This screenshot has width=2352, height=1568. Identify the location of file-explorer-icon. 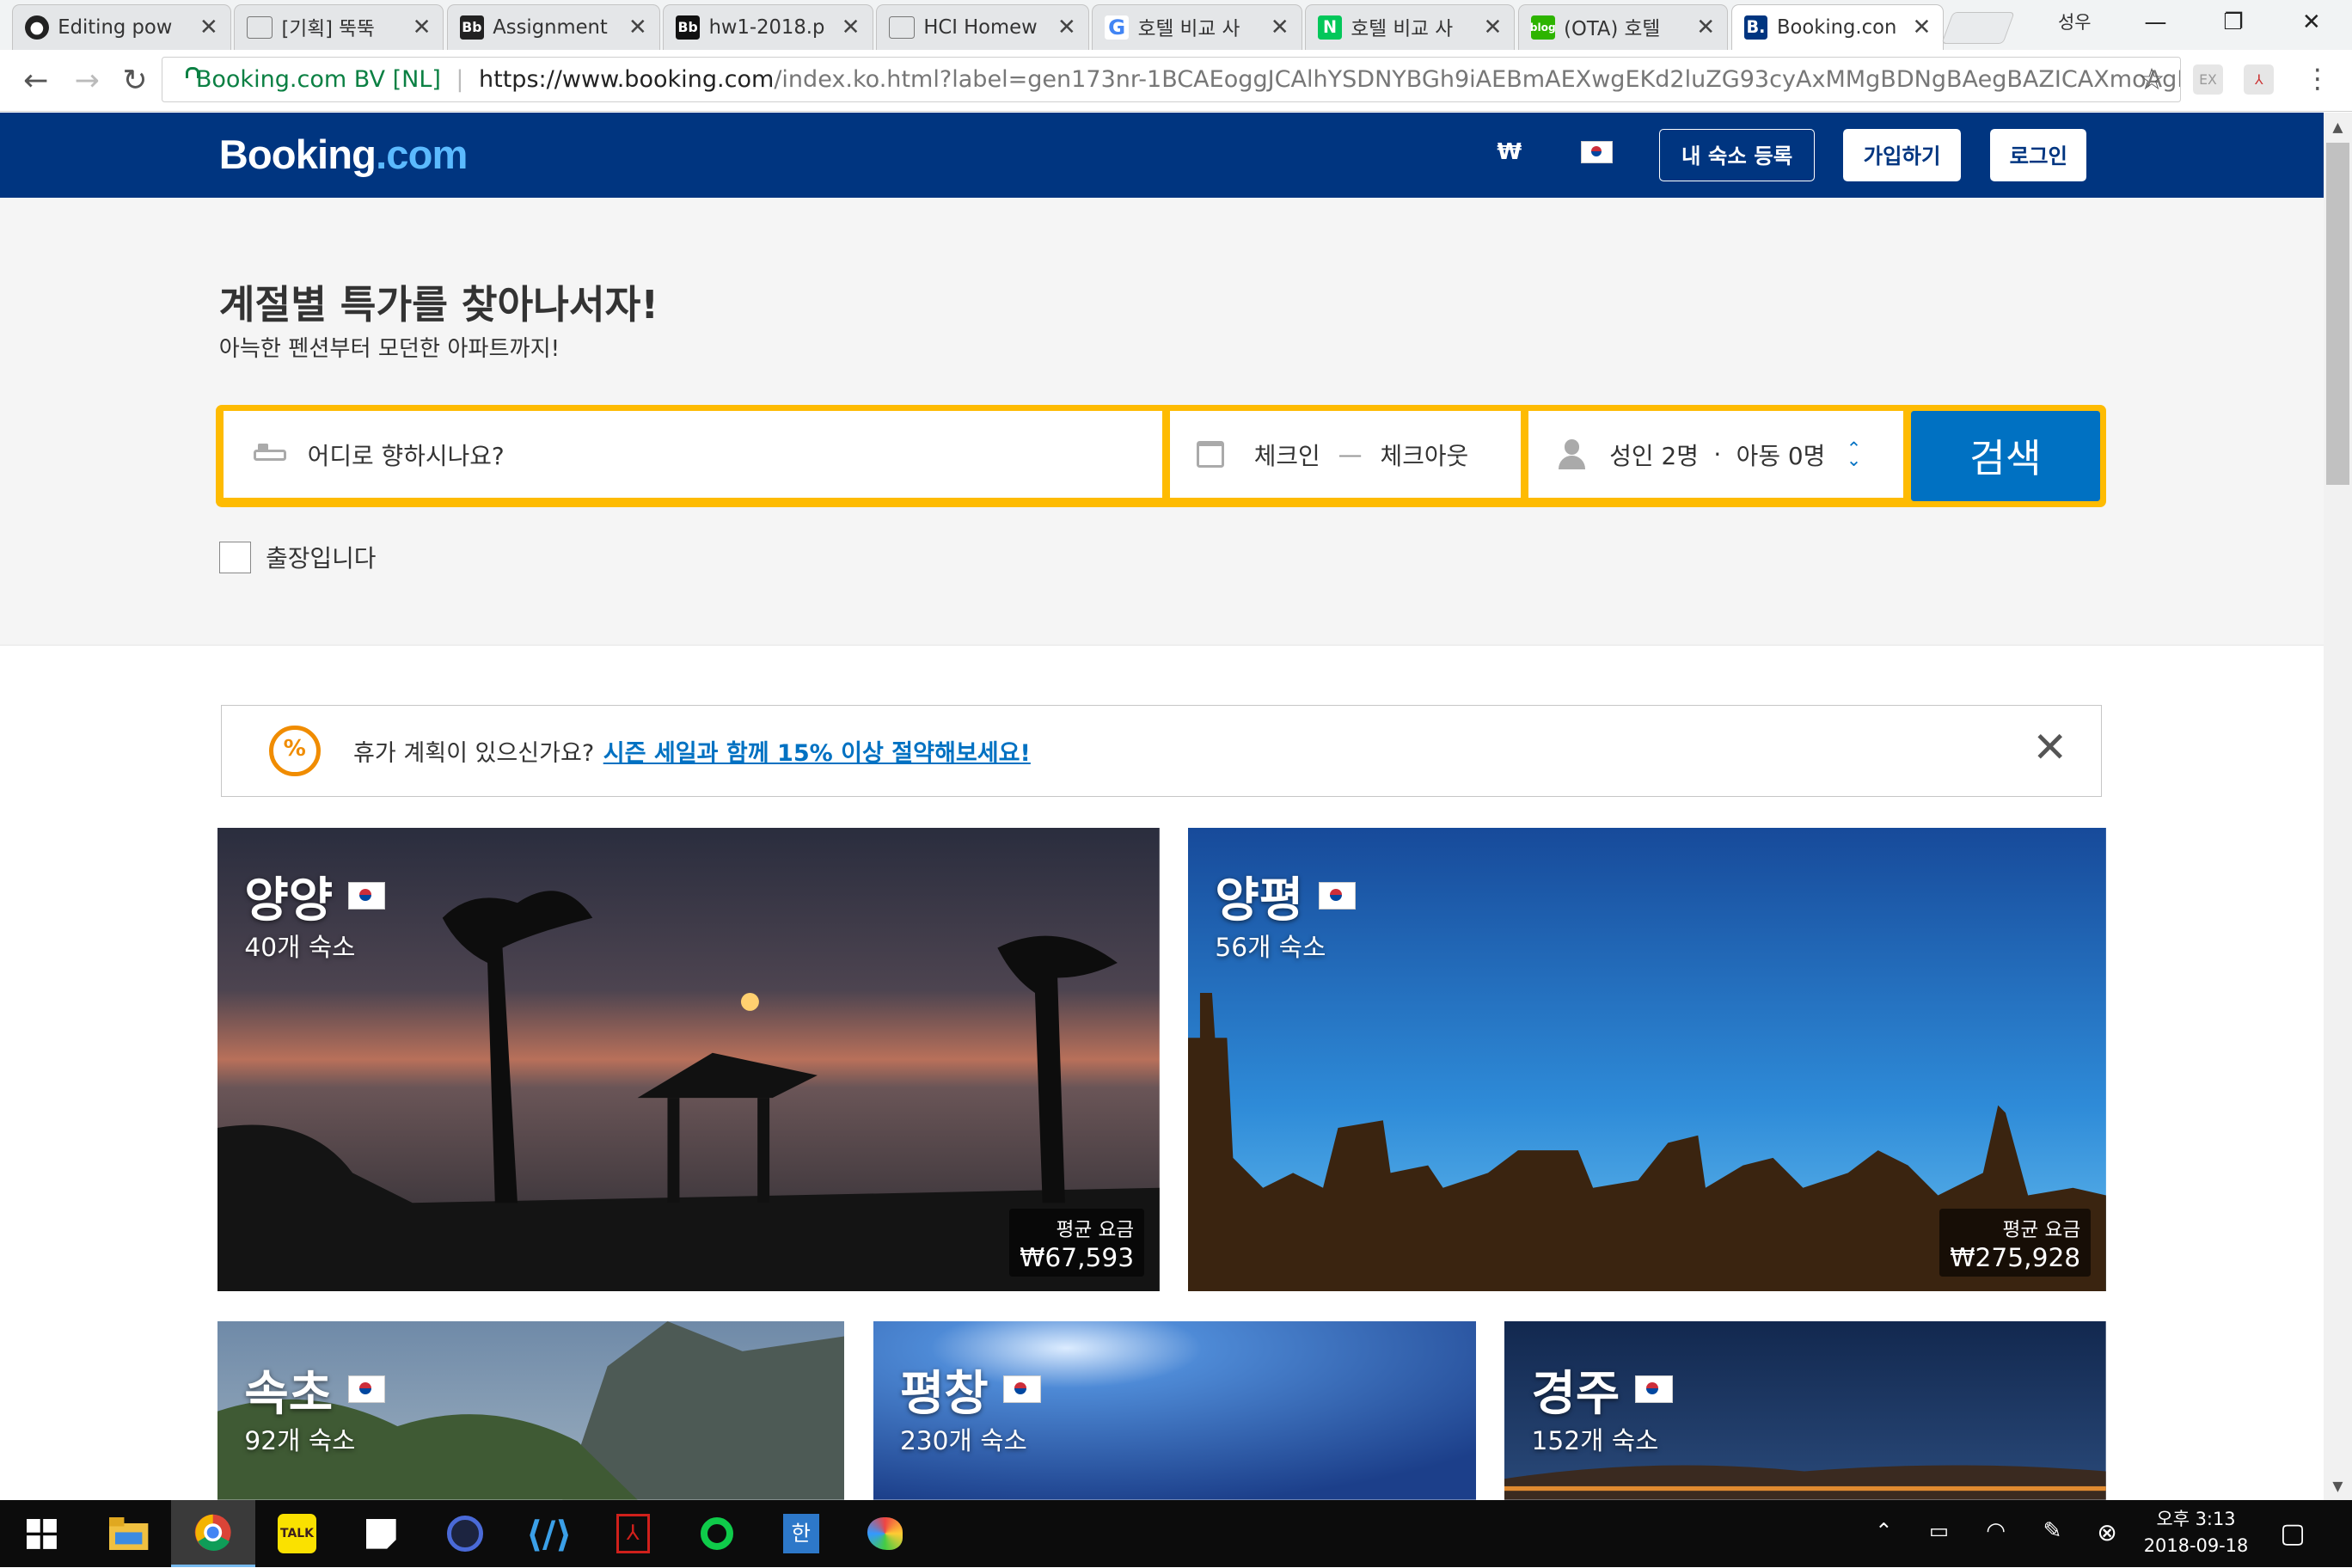
(129, 1534).